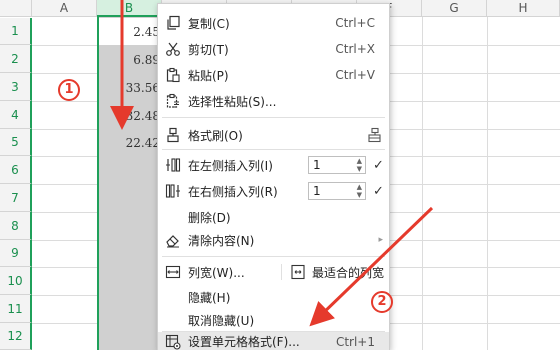 The height and width of the screenshot is (350, 560). What do you see at coordinates (317, 165) in the screenshot?
I see `insert-column-left-count-value: 1` at bounding box center [317, 165].